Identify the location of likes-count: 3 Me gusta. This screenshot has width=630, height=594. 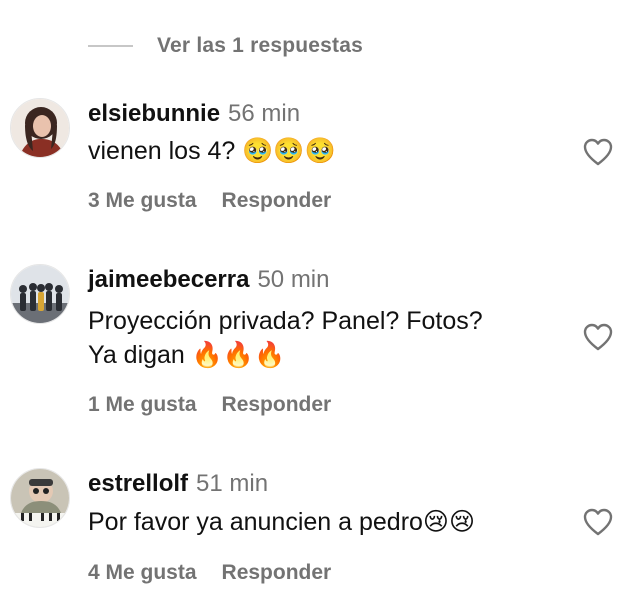
(142, 201).